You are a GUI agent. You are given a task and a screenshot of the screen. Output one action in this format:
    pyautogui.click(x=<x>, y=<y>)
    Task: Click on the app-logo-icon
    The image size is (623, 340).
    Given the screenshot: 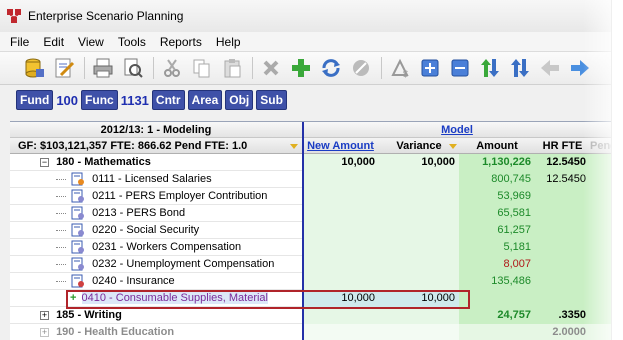 What is the action you would take?
    pyautogui.click(x=14, y=16)
    